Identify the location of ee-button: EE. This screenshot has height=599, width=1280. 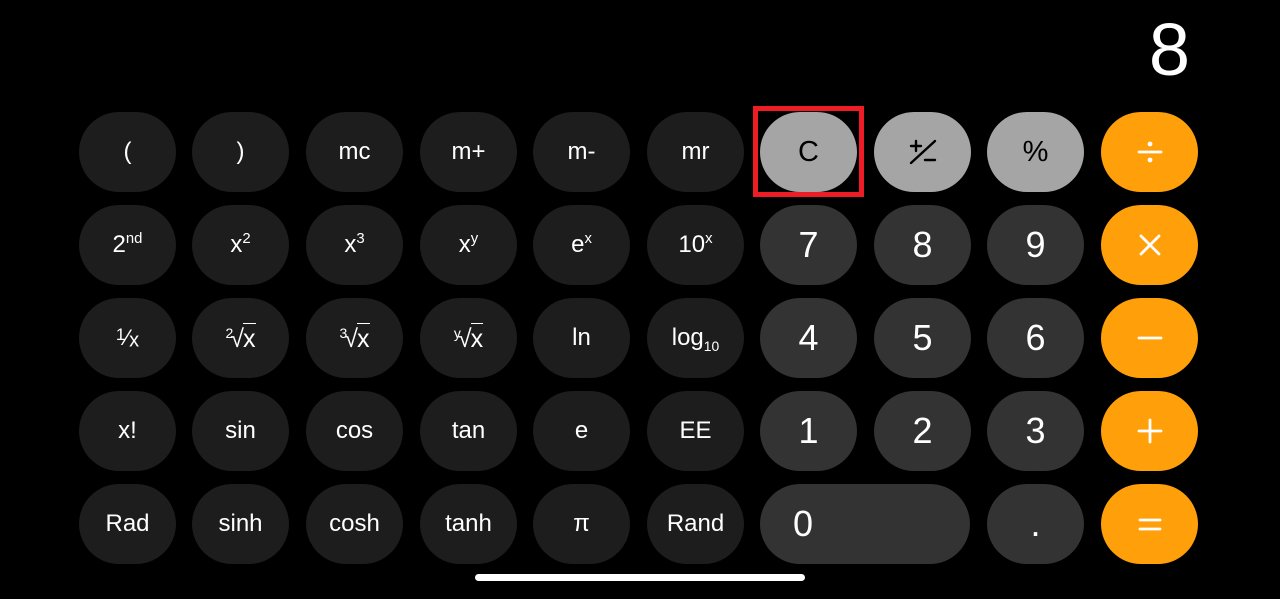
(695, 431).